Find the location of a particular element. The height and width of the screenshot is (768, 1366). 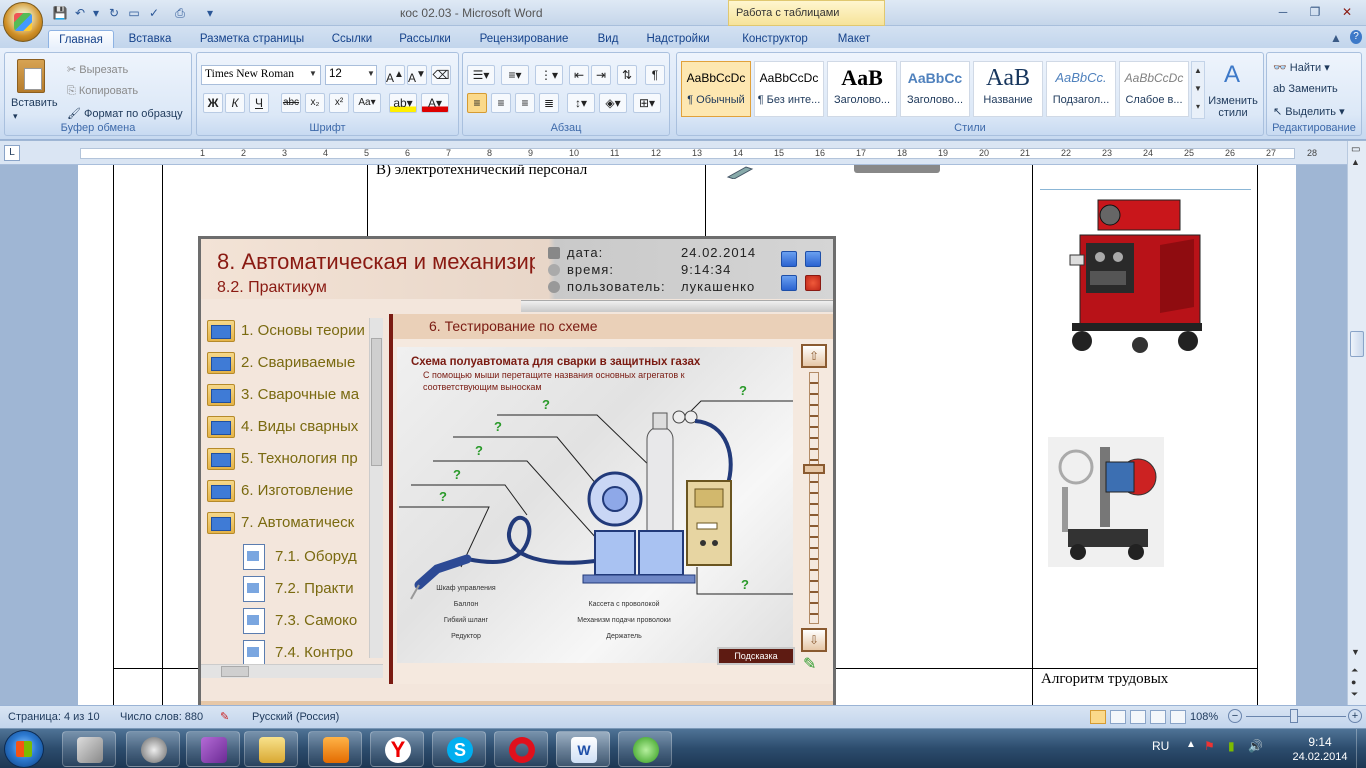

nav-item: 7. Автоматическ is located at coordinates (286, 528).